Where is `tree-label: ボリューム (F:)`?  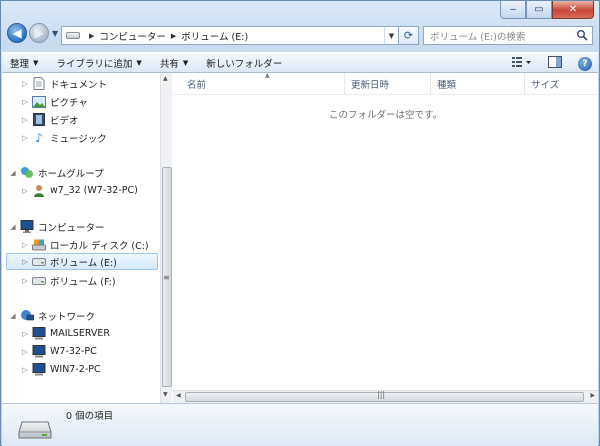
tree-label: ボリューム (F:) is located at coordinates (83, 282).